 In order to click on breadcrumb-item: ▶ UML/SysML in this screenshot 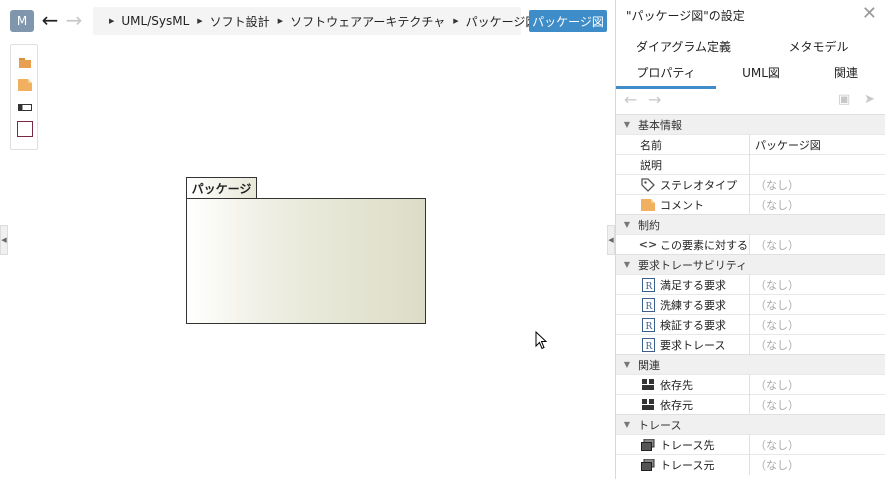, I will do `click(149, 21)`.